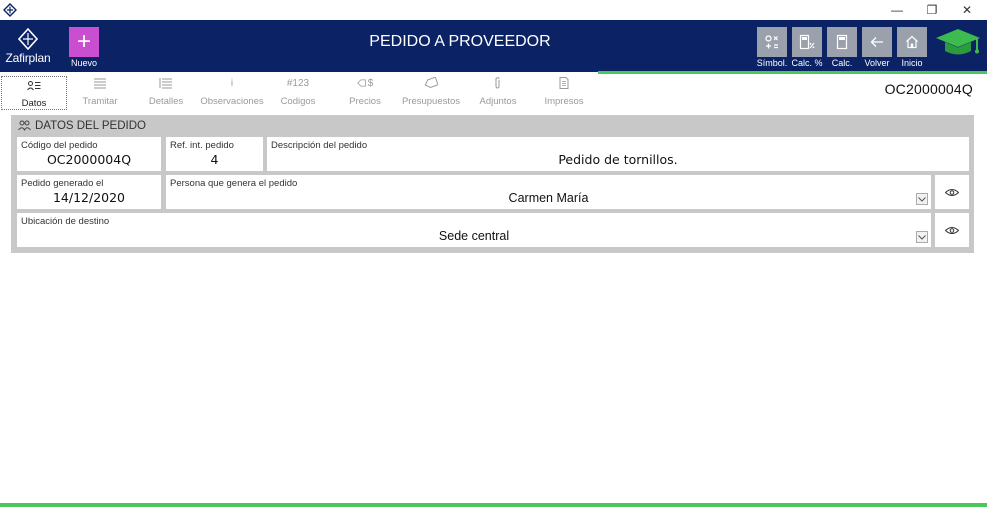 The width and height of the screenshot is (987, 507). I want to click on requester-dropdown-button, so click(922, 199).